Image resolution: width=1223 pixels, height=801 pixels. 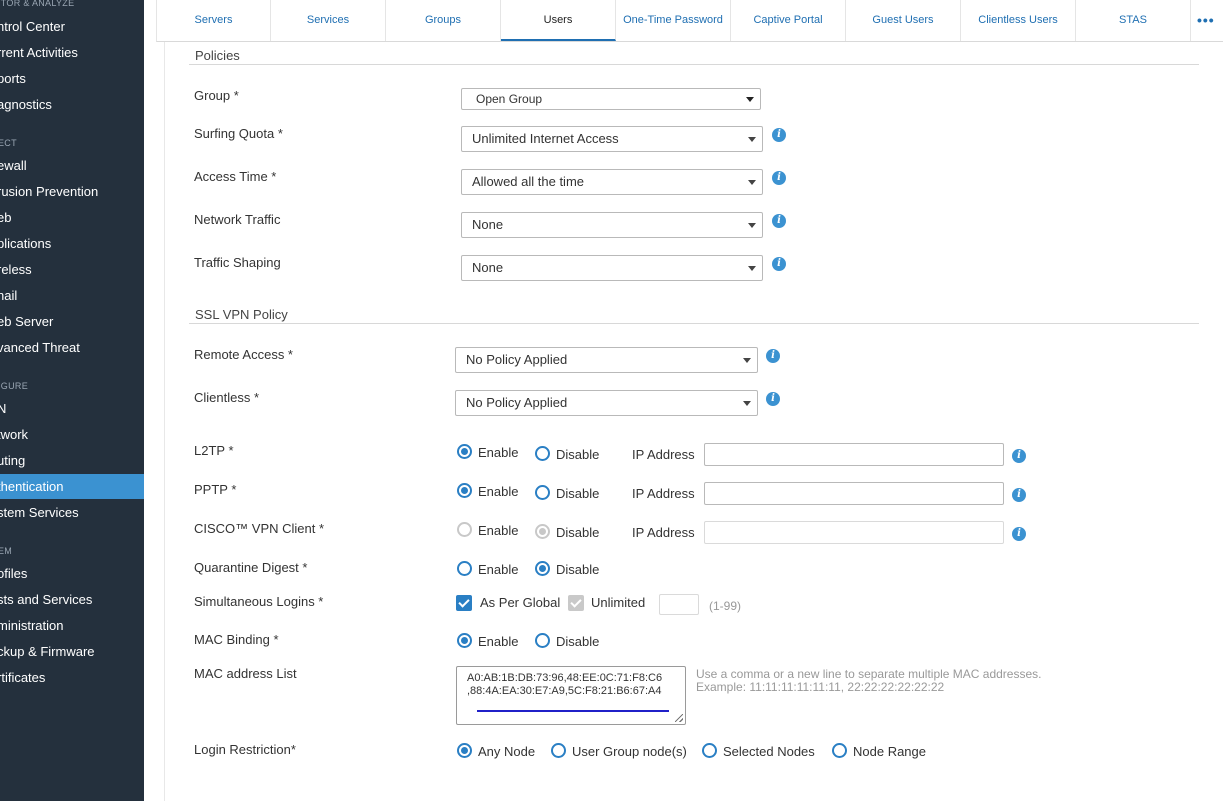 What do you see at coordinates (214, 20) in the screenshot?
I see `tab-servers: Servers` at bounding box center [214, 20].